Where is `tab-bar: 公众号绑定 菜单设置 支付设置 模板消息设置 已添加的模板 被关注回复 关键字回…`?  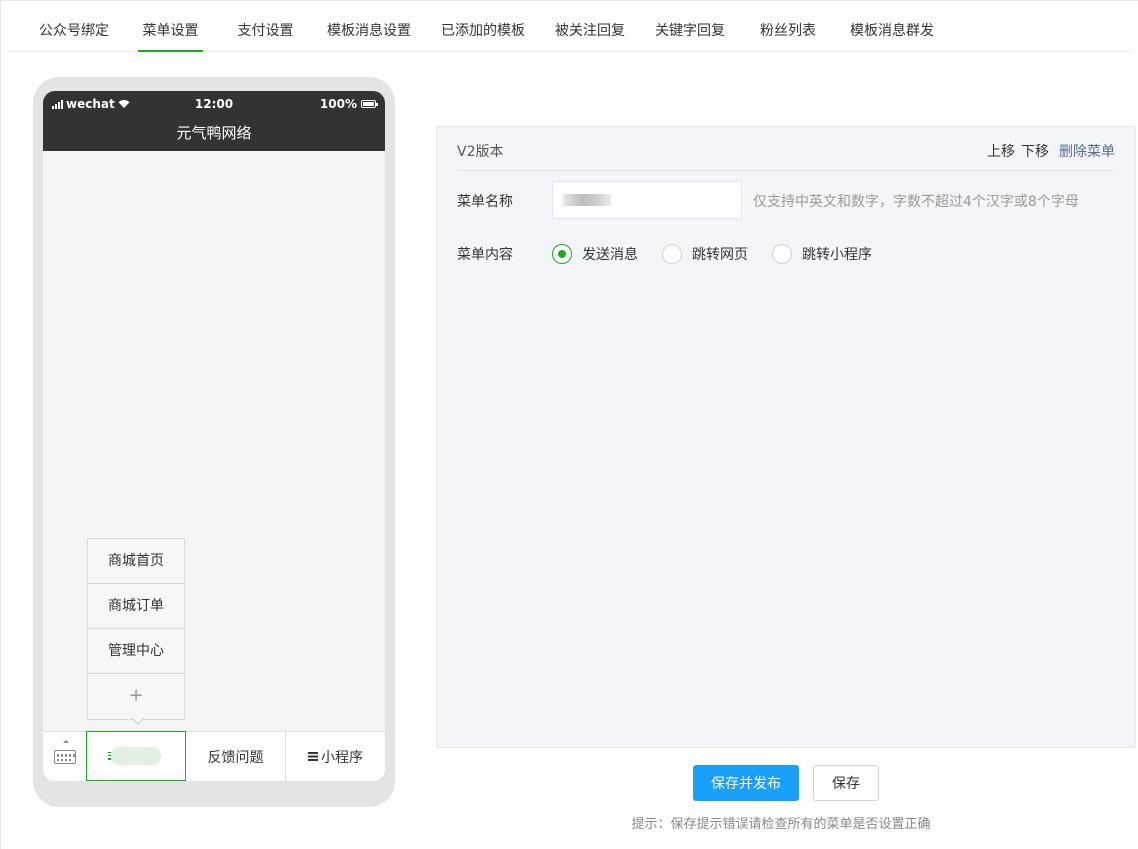 tab-bar: 公众号绑定 菜单设置 支付设置 模板消息设置 已添加的模板 被关注回复 关键字回… is located at coordinates (570, 30).